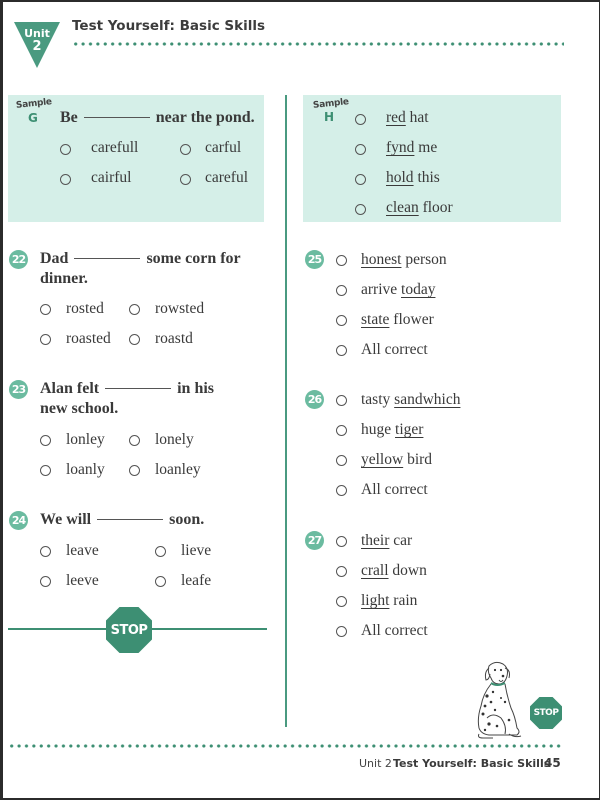 This screenshot has height=800, width=600. I want to click on prompt-before: Dad, so click(54, 258).